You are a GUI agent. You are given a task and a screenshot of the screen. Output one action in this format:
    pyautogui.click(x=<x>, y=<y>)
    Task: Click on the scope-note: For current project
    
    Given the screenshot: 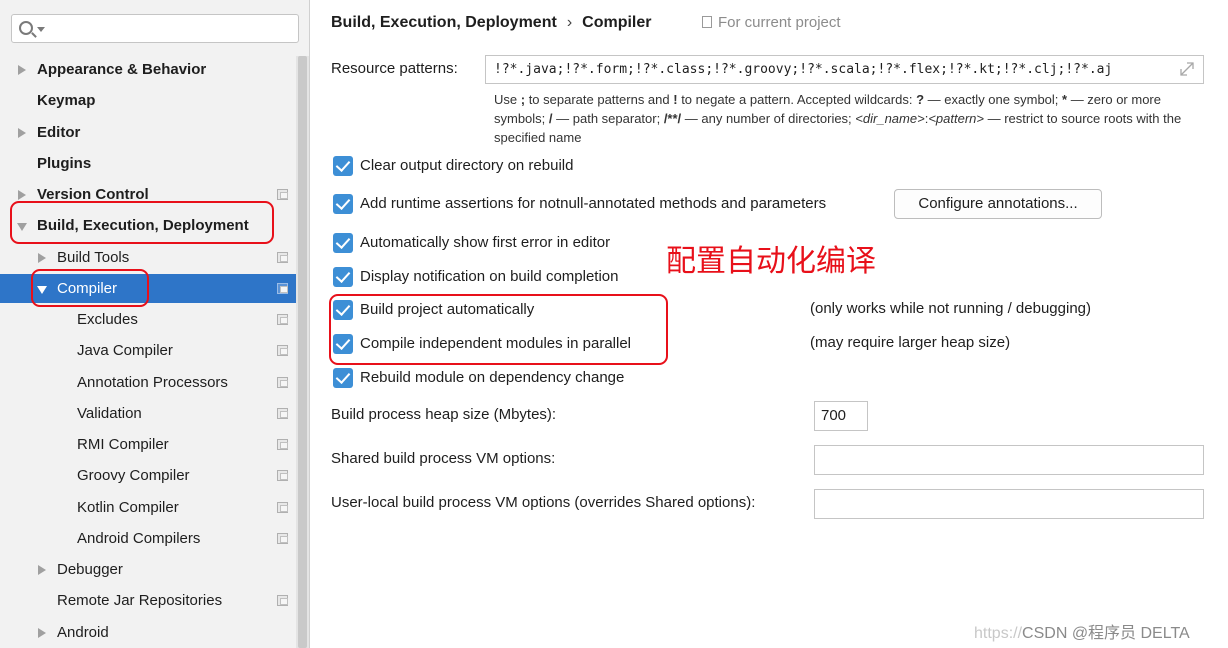 What is the action you would take?
    pyautogui.click(x=771, y=23)
    